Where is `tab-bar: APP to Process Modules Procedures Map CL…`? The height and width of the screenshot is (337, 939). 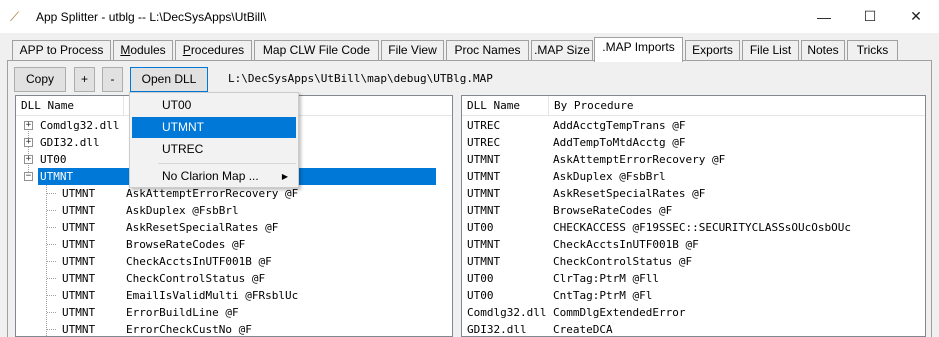
tab-bar: APP to Process Modules Procedures Map CL… is located at coordinates (469, 49).